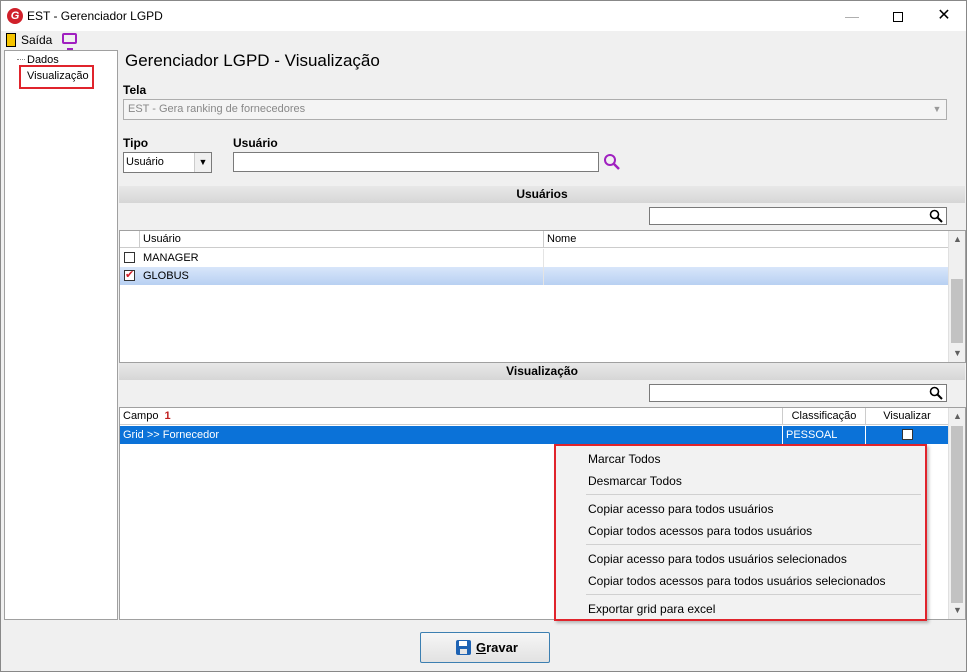 The height and width of the screenshot is (672, 967). I want to click on menu-item-copiar-todos-acessos-todos: Copiar todos acessos para todos usuários, so click(700, 531).